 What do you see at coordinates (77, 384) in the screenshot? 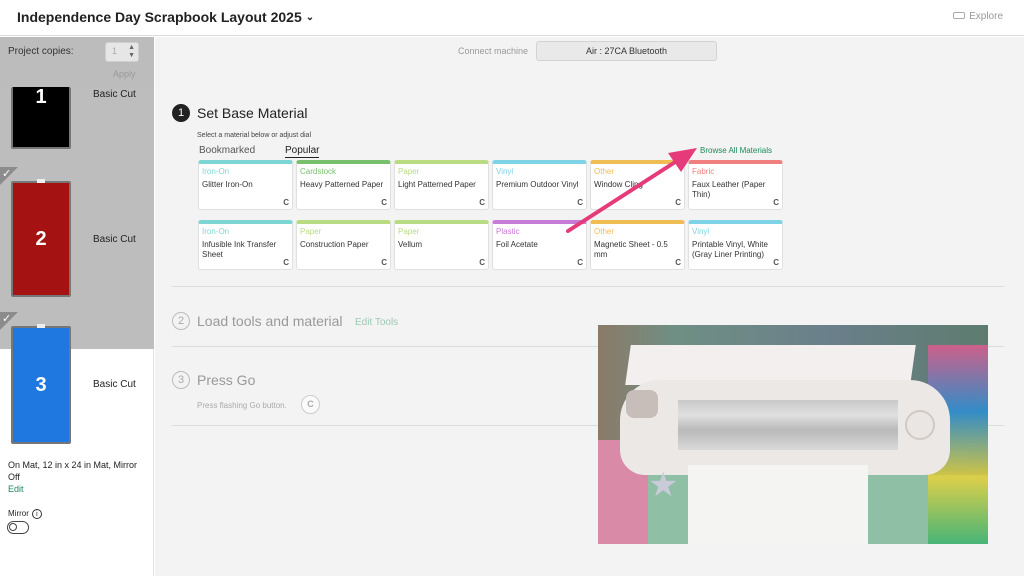
I see `mat-item-3: 3 Basic Cut` at bounding box center [77, 384].